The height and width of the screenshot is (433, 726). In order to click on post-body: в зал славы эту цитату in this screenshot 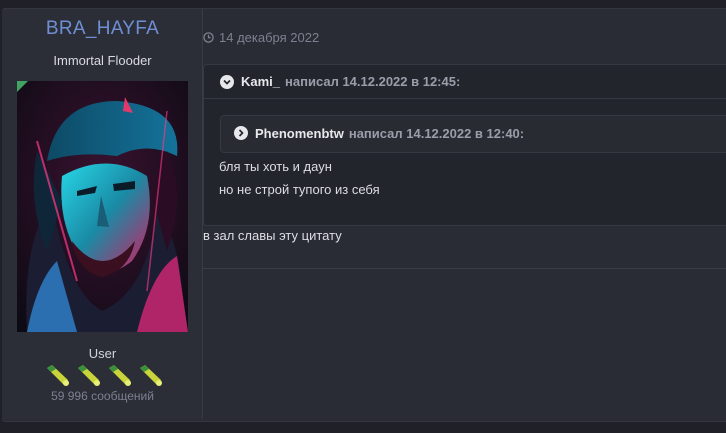, I will do `click(272, 235)`.